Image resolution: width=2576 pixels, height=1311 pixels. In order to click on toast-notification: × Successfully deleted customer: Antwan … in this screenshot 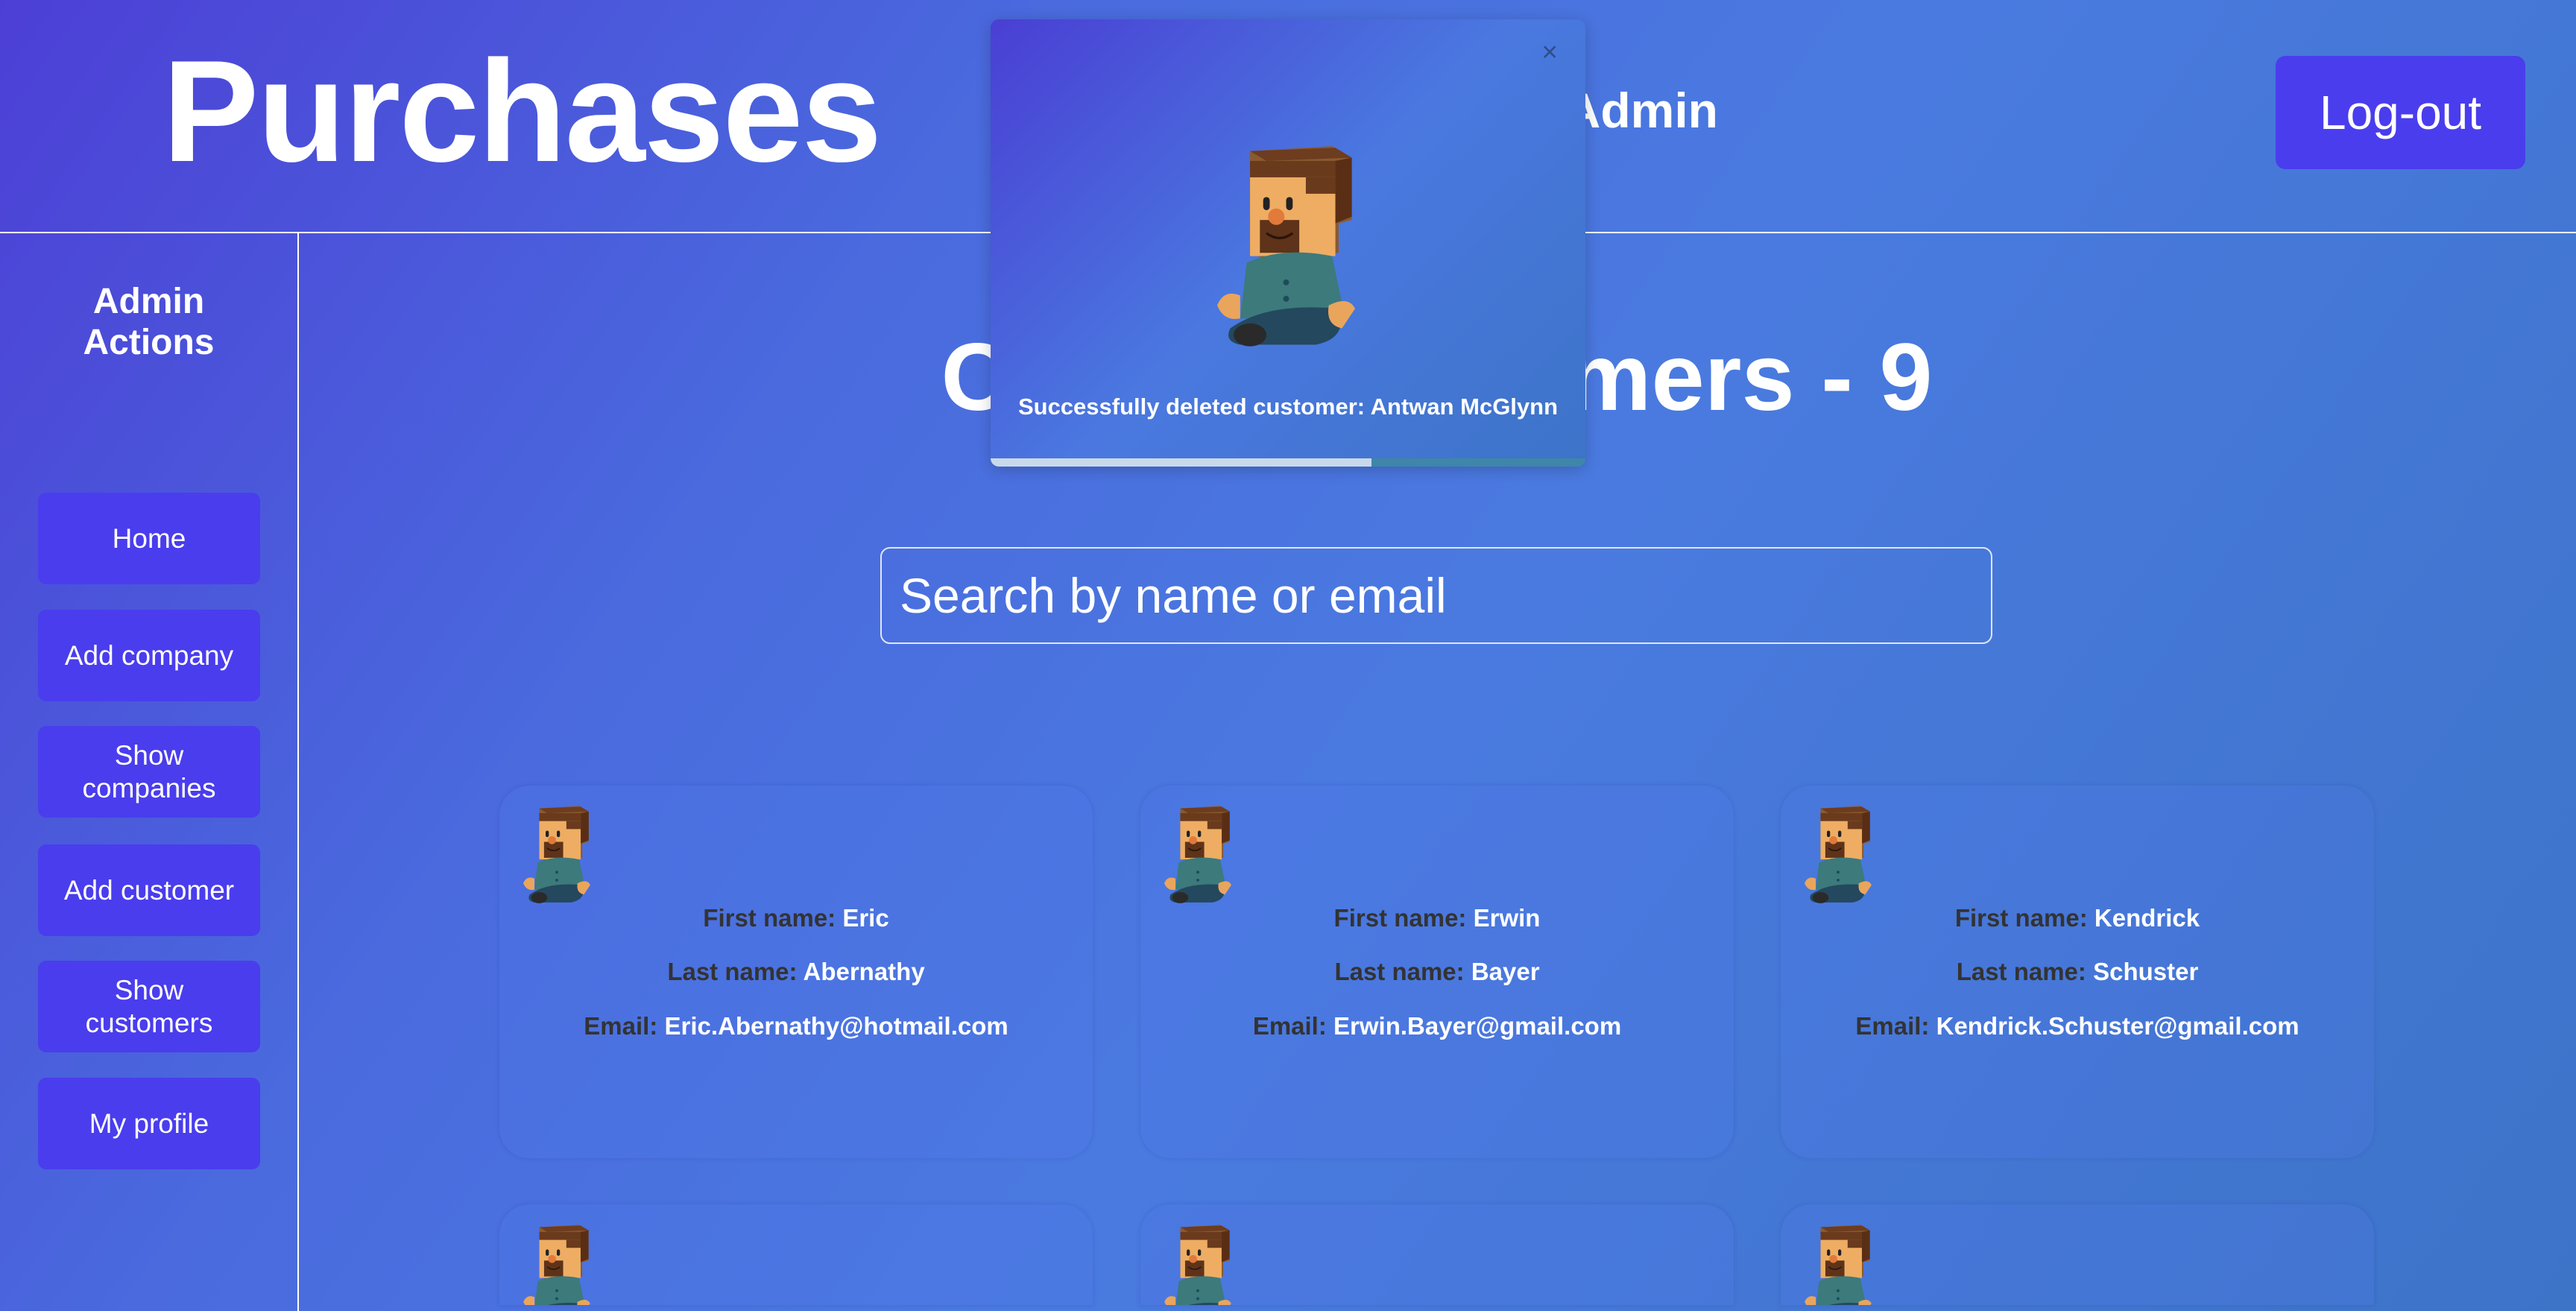, I will do `click(1288, 243)`.